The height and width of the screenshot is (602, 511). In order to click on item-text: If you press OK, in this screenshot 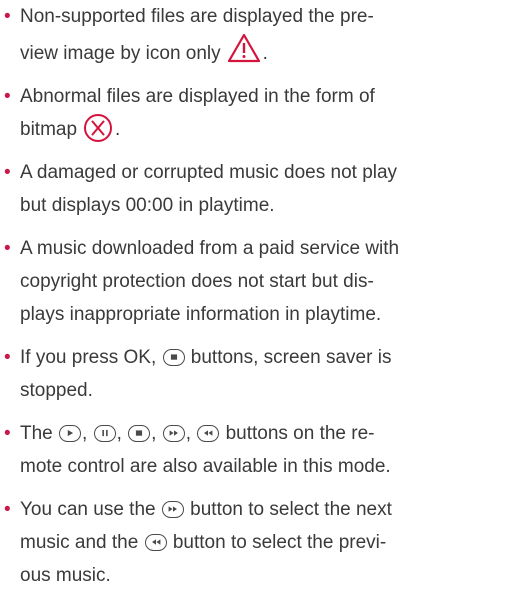, I will do `click(88, 357)`.